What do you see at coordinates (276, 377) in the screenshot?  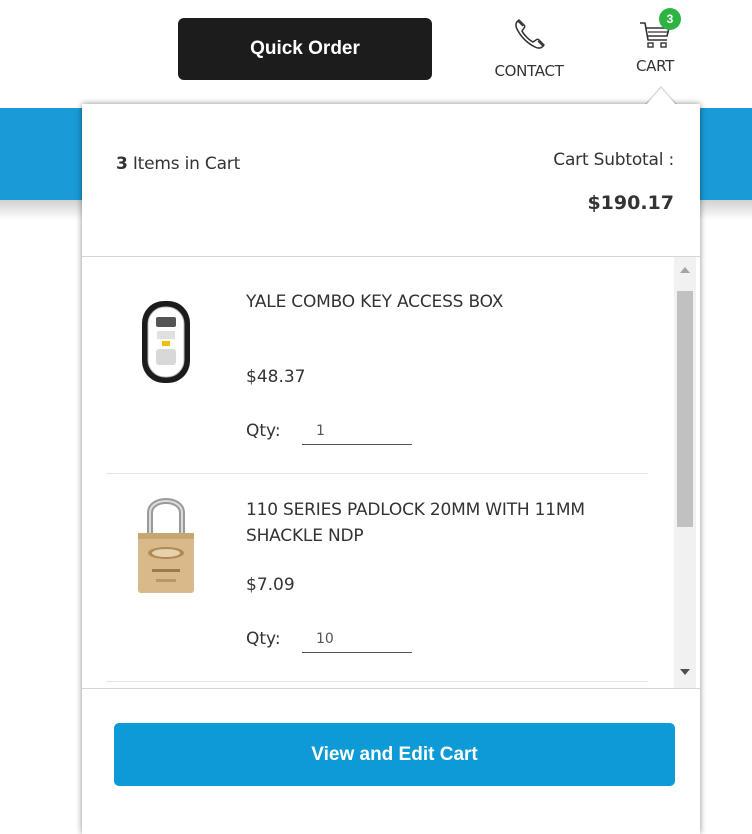 I see `item-price: $48.37` at bounding box center [276, 377].